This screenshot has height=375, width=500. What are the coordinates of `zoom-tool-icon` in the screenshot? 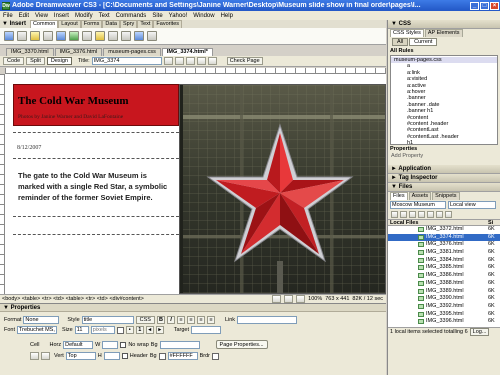 It's located at (301, 299).